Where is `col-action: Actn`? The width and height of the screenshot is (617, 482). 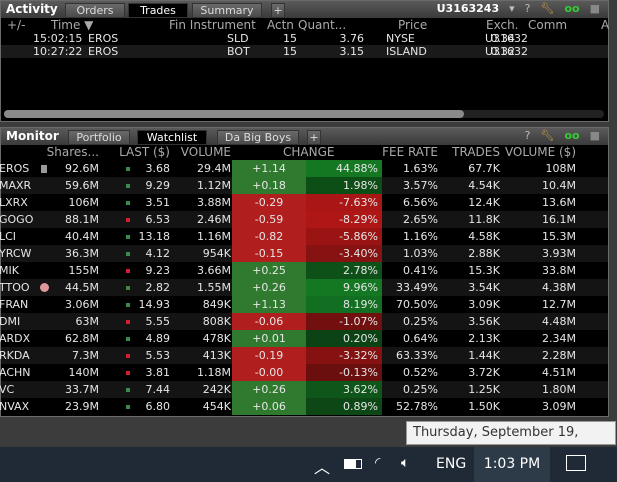
col-action: Actn is located at coordinates (280, 25).